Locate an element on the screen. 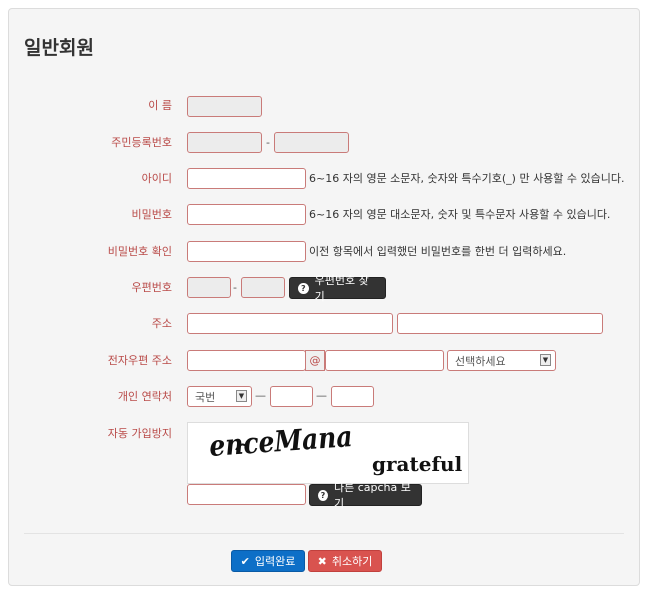  find-zip-button: ? 우편번호 찾기 is located at coordinates (337, 288).